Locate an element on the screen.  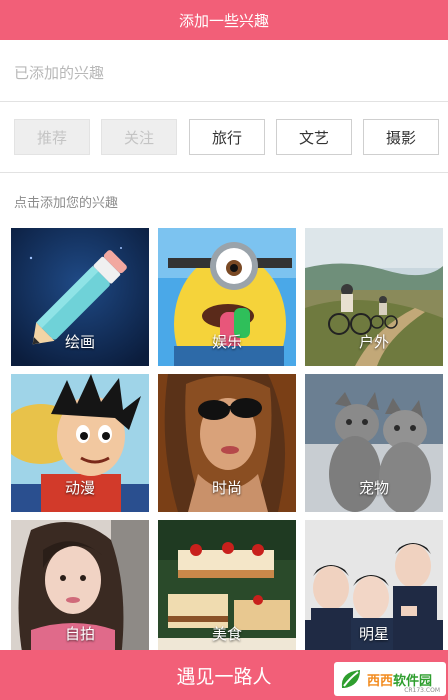
watermark-site: CR173.COM is located at coordinates (422, 690).